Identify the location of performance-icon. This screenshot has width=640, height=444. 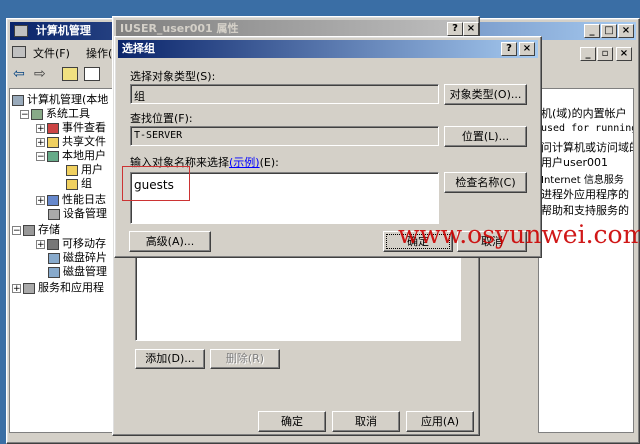
(53, 200).